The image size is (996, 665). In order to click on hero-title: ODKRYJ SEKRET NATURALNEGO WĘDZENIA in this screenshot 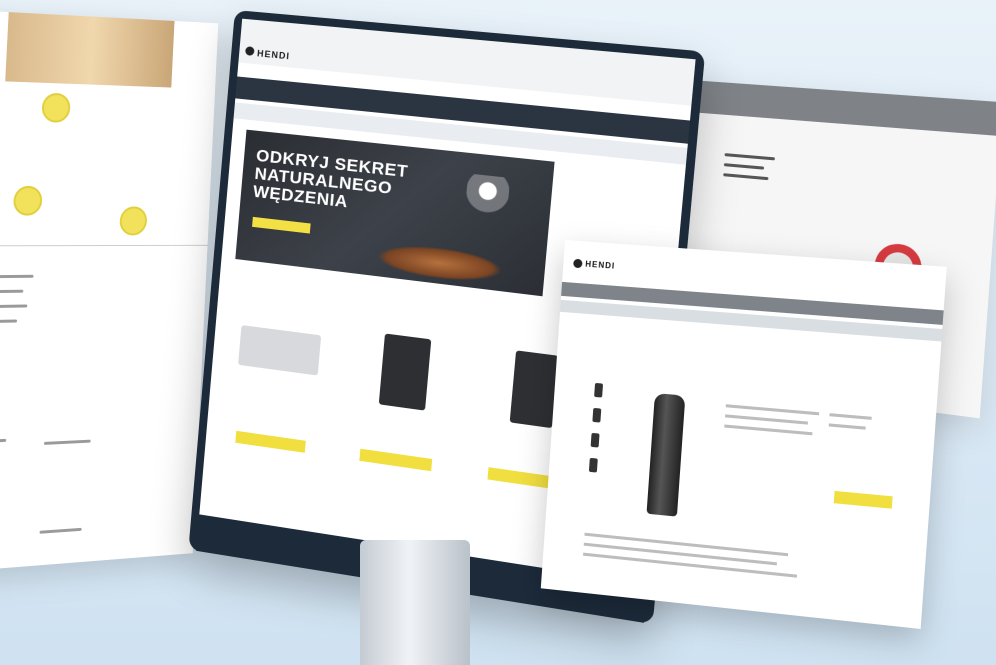, I will do `click(330, 178)`.